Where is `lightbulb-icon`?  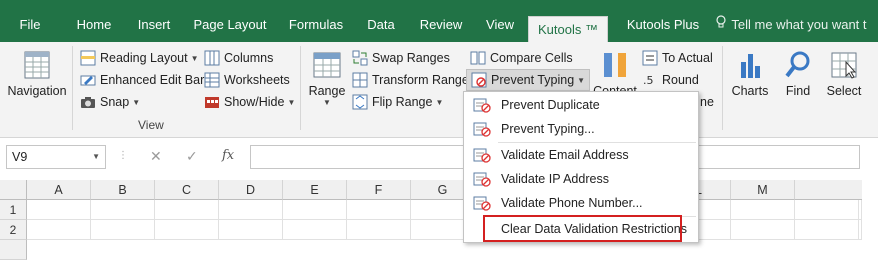
lightbulb-icon is located at coordinates (722, 25).